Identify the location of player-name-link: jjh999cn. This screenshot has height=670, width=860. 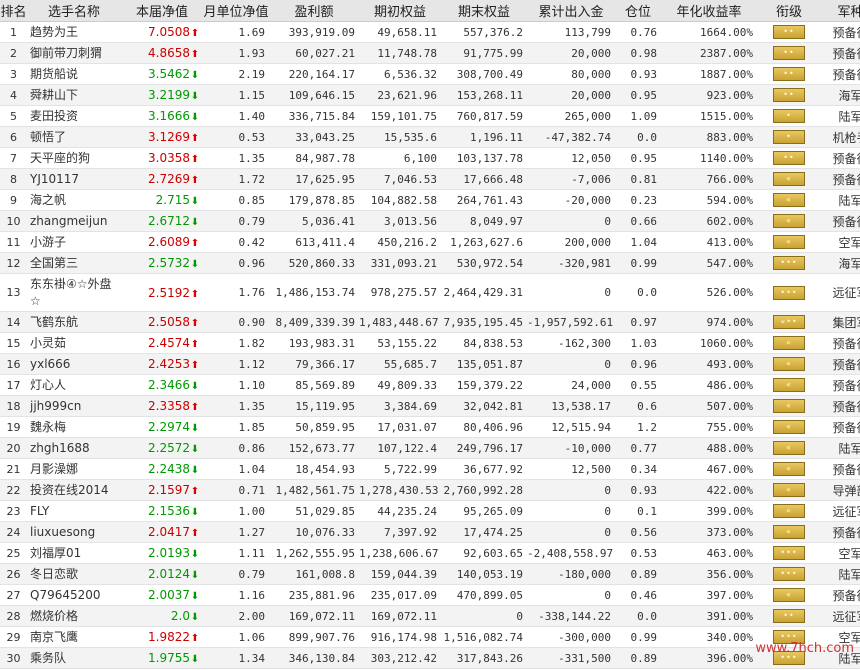
(74, 406).